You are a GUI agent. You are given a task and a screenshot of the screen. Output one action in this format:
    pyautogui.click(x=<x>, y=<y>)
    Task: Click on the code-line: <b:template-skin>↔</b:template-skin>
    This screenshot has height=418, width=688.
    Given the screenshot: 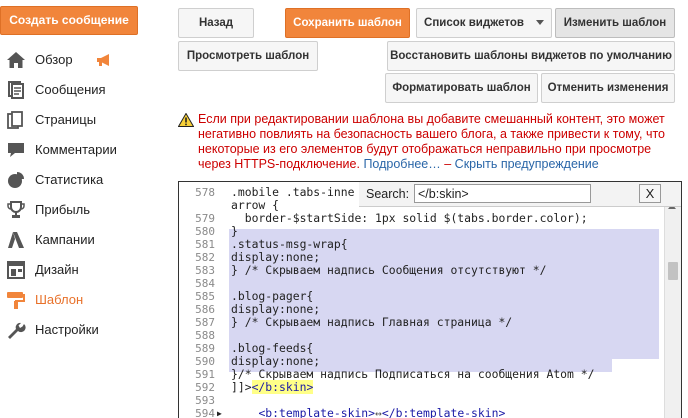 What is the action you would take?
    pyautogui.click(x=368, y=412)
    